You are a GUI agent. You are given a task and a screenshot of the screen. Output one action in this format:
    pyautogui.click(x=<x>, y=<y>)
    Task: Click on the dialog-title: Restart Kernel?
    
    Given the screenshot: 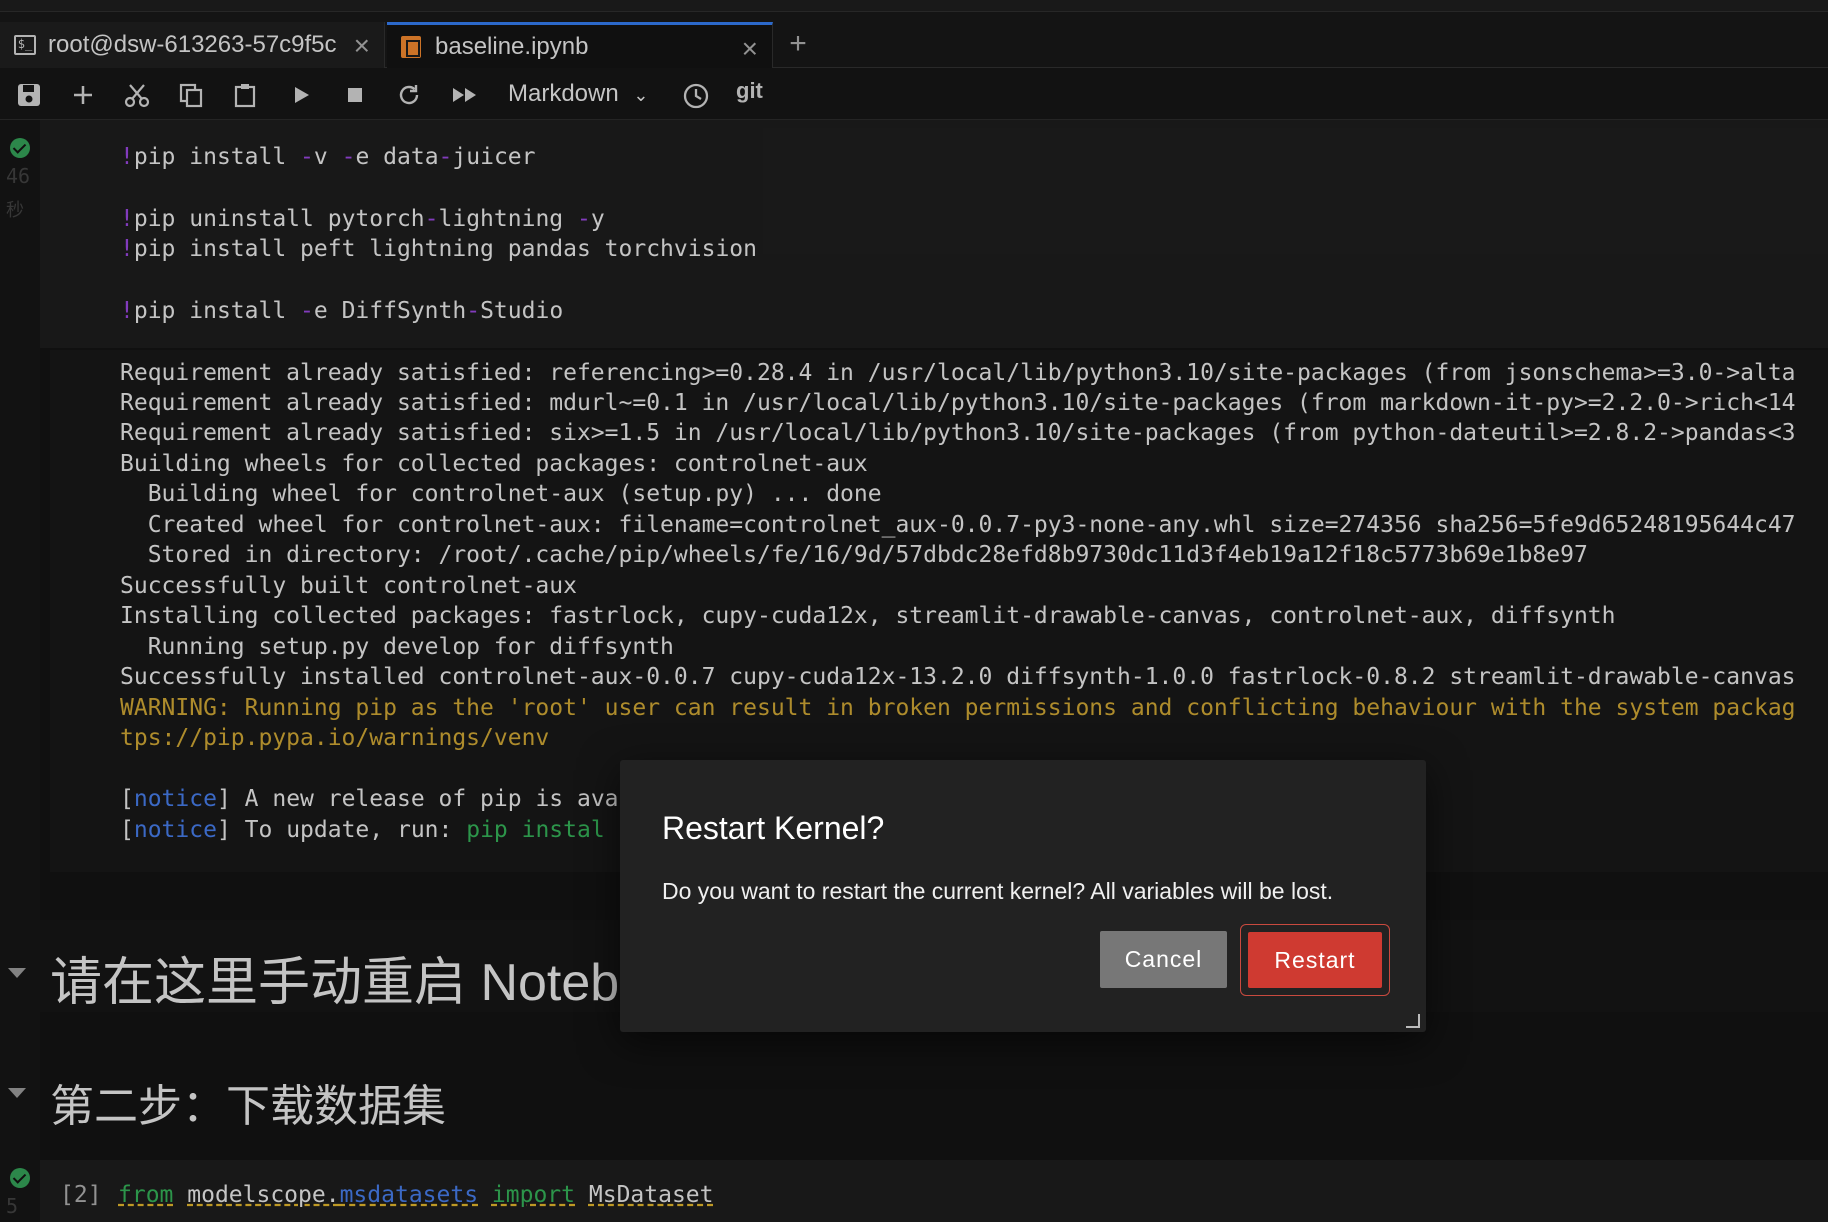 What is the action you would take?
    pyautogui.click(x=773, y=828)
    